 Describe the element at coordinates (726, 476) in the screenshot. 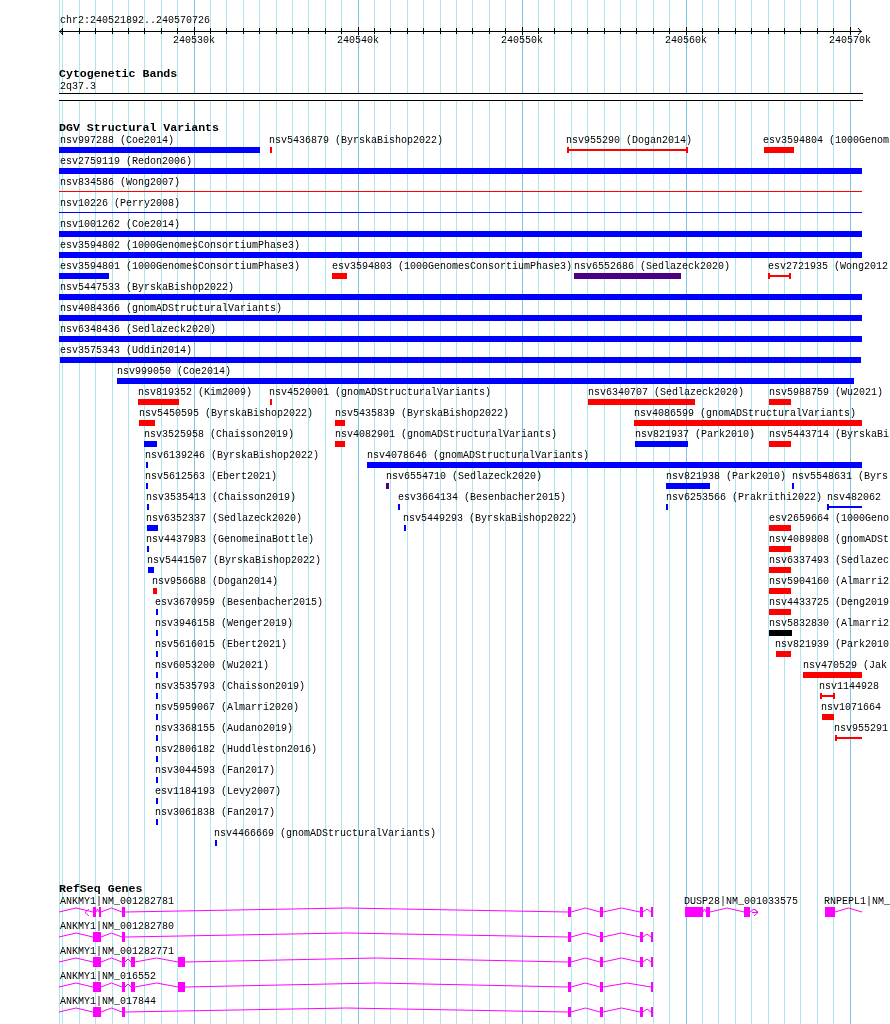

I see `variant-label: nsv821938 (Park2010)` at that location.